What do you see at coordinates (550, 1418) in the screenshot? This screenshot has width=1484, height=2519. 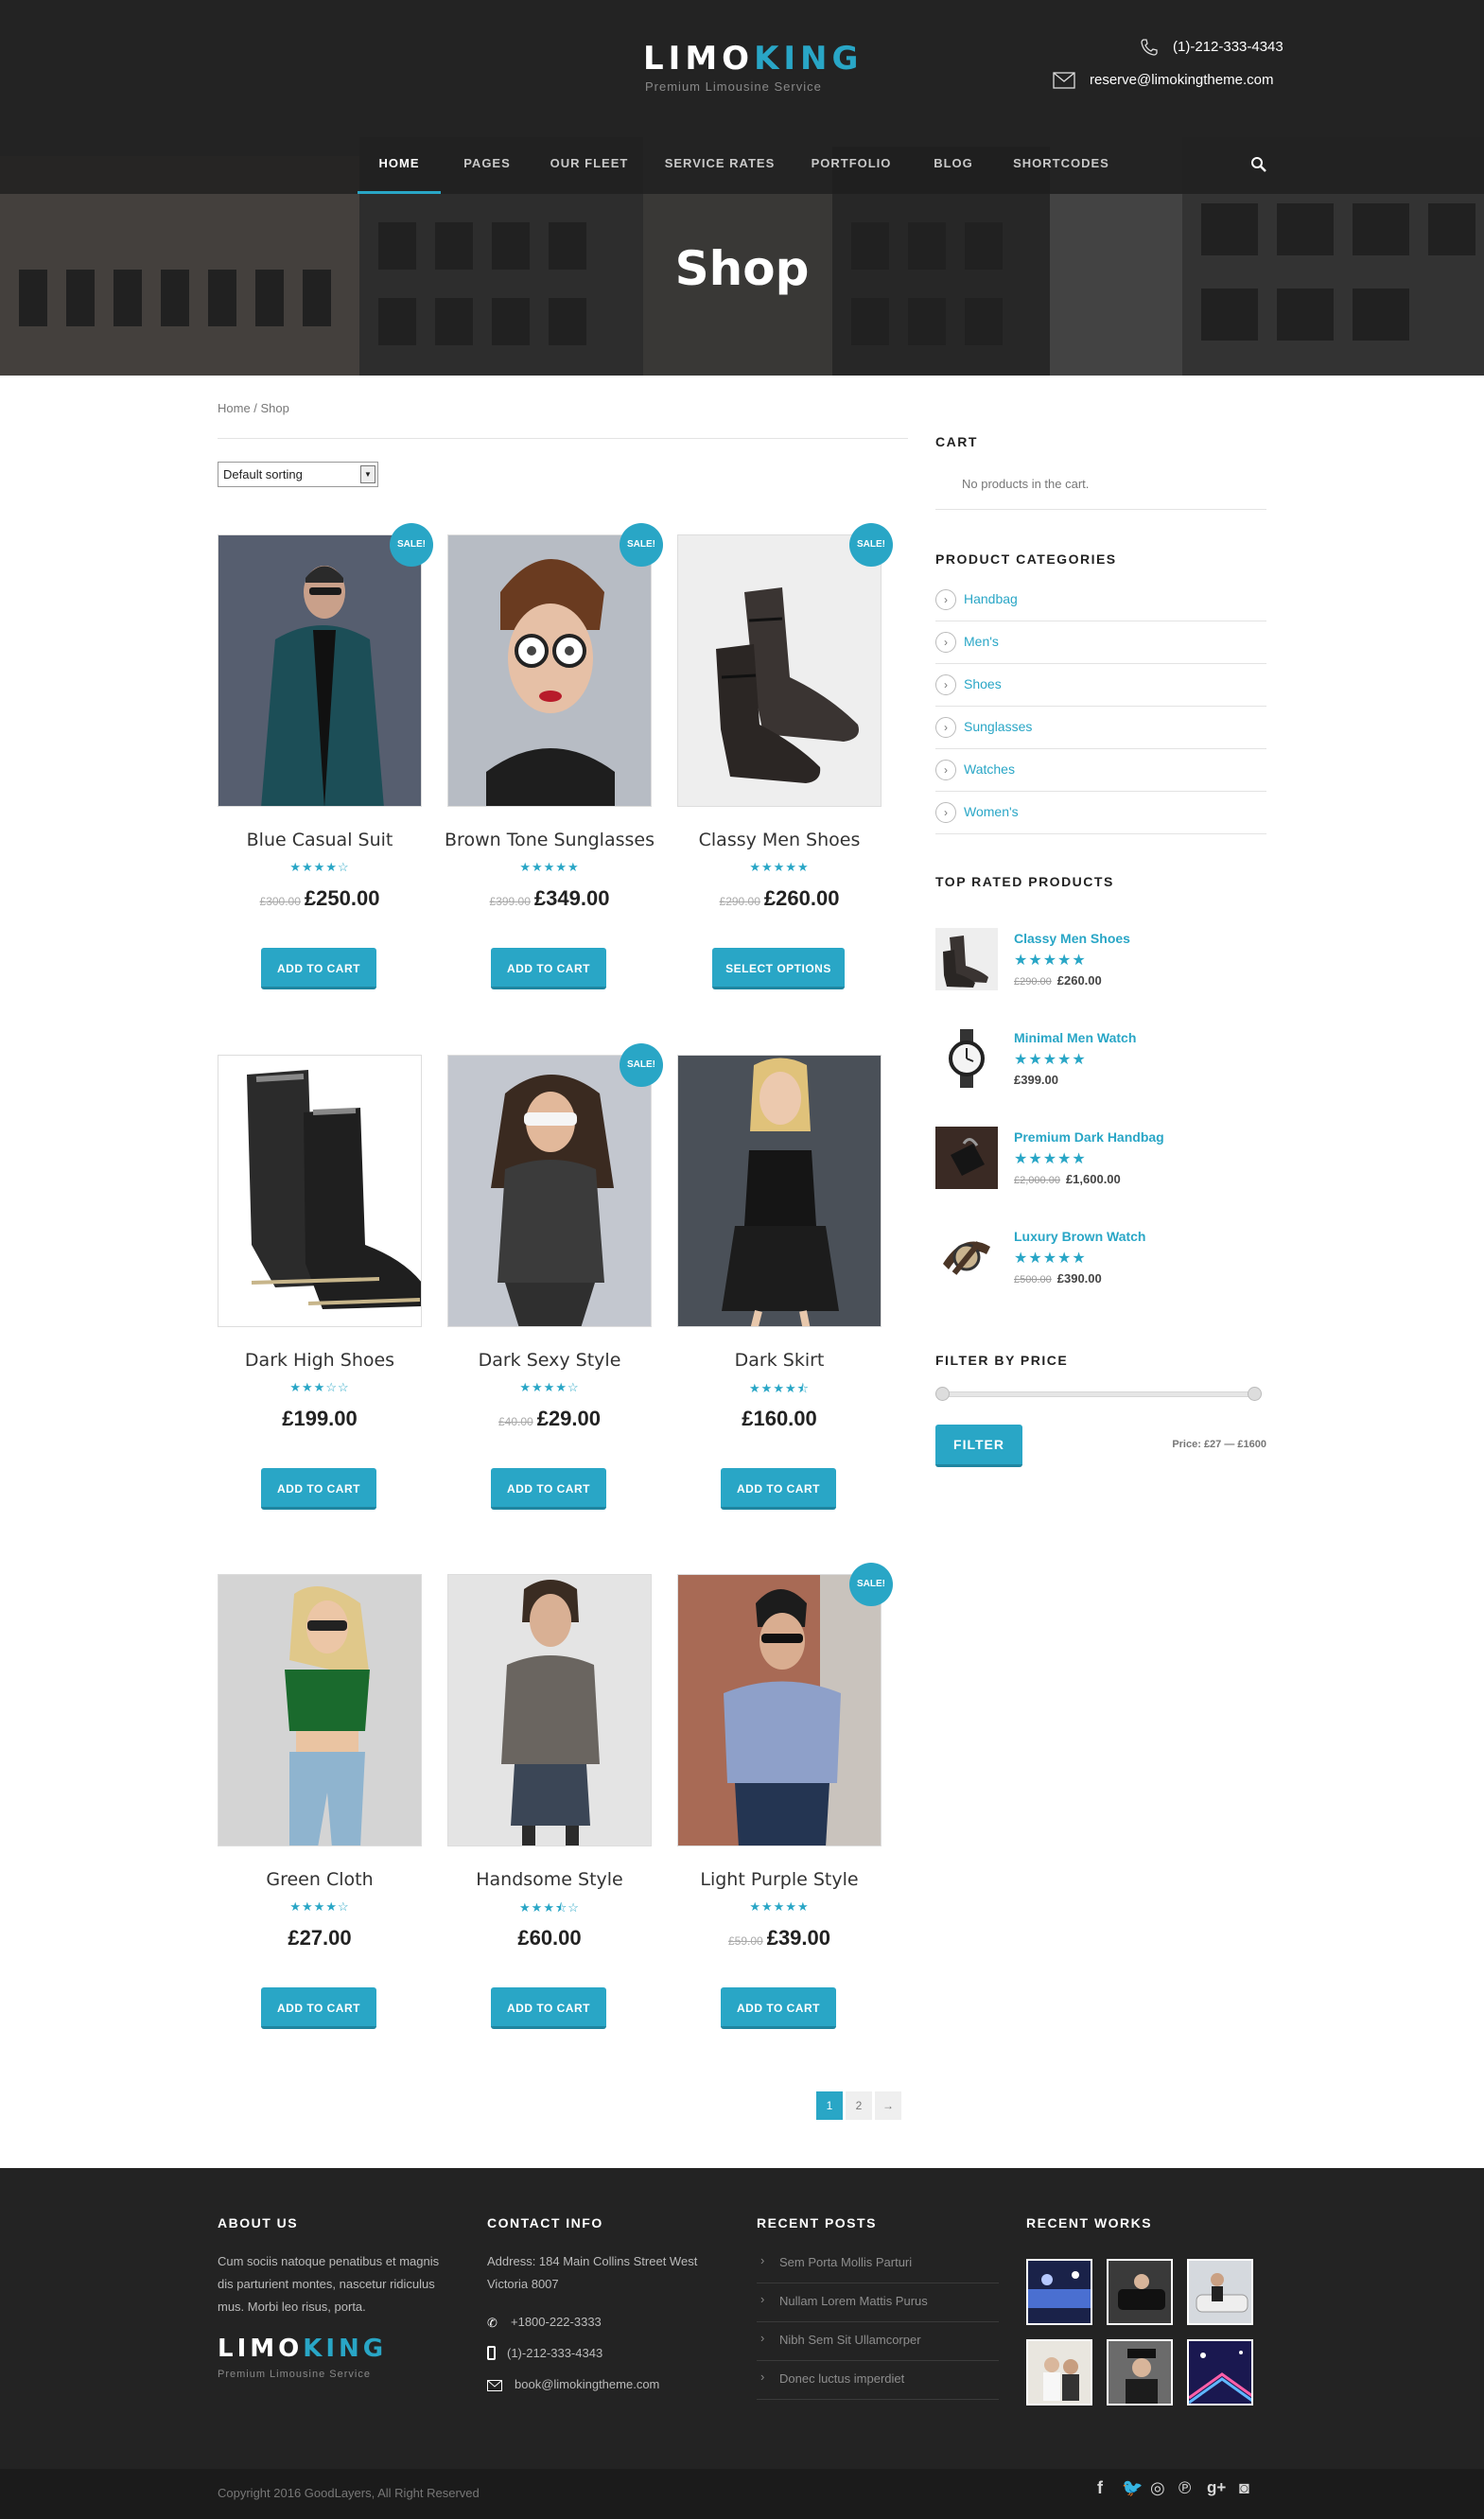 I see `product-price: £40.00 £29.00` at bounding box center [550, 1418].